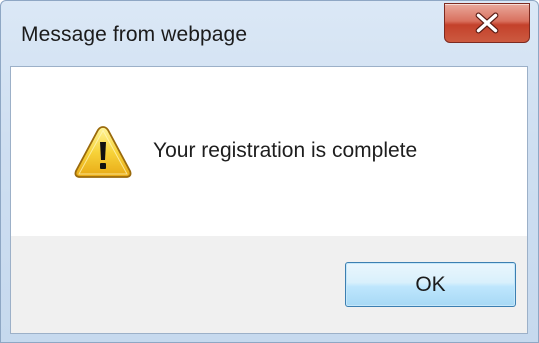 The image size is (539, 343). I want to click on close-icon, so click(487, 23).